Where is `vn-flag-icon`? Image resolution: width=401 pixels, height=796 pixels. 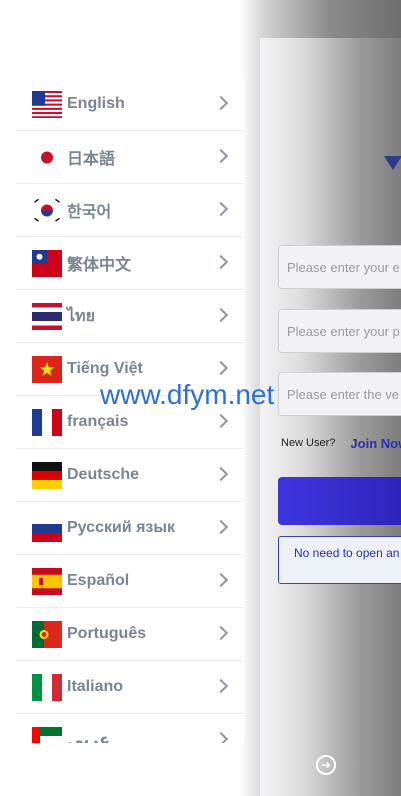
vn-flag-icon is located at coordinates (47, 369).